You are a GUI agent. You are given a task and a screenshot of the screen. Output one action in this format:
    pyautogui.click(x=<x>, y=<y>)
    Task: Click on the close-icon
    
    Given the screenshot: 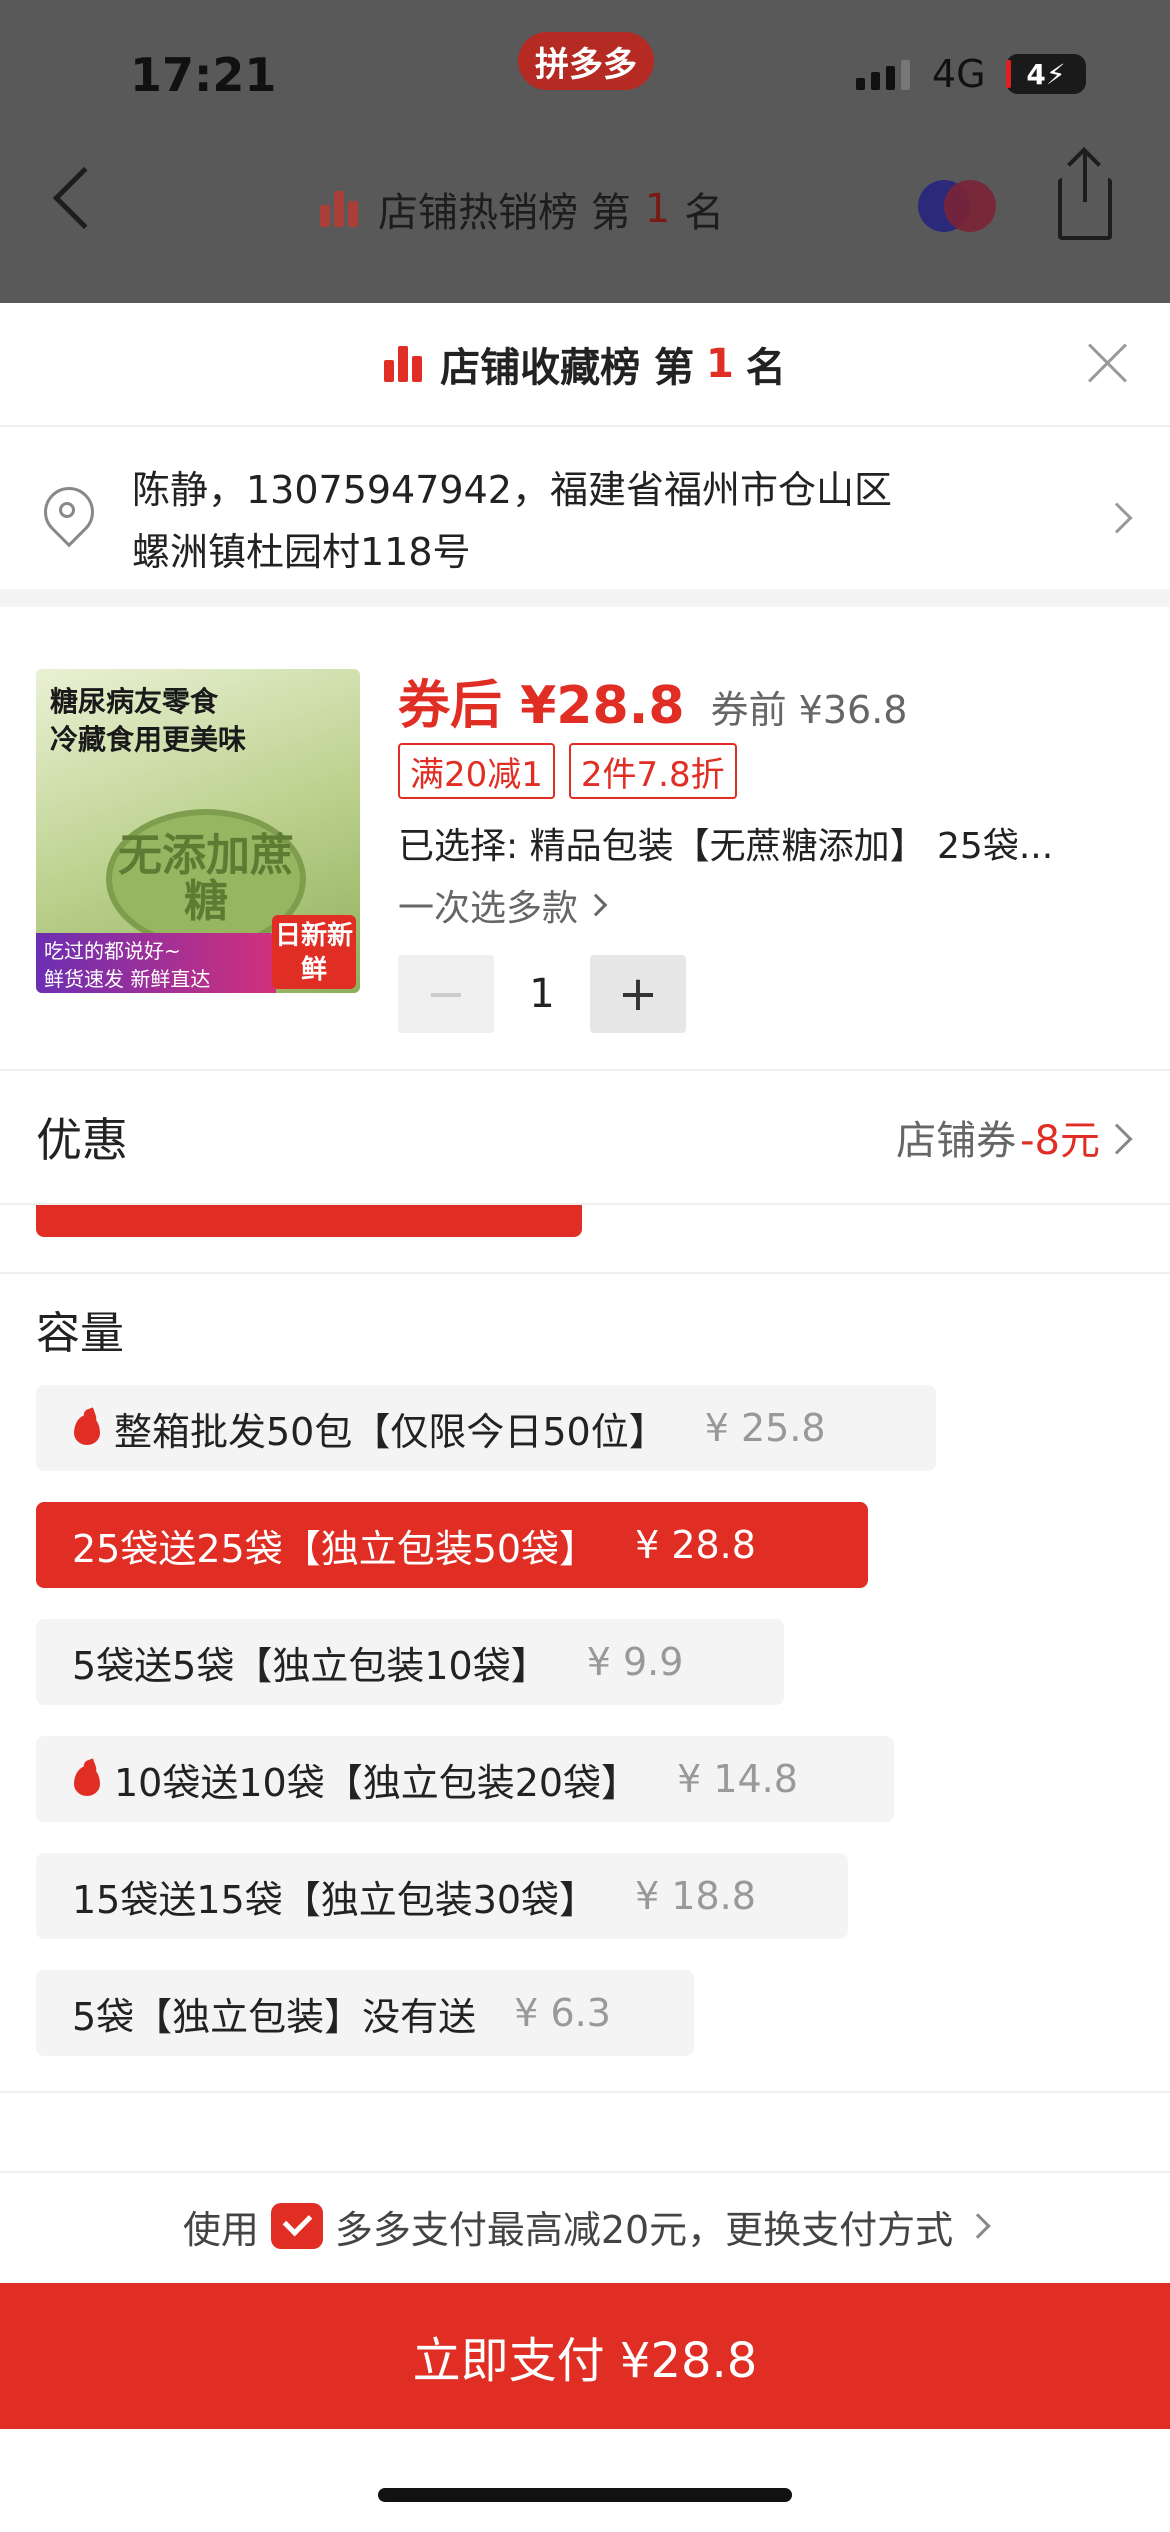 What is the action you would take?
    pyautogui.click(x=1108, y=363)
    